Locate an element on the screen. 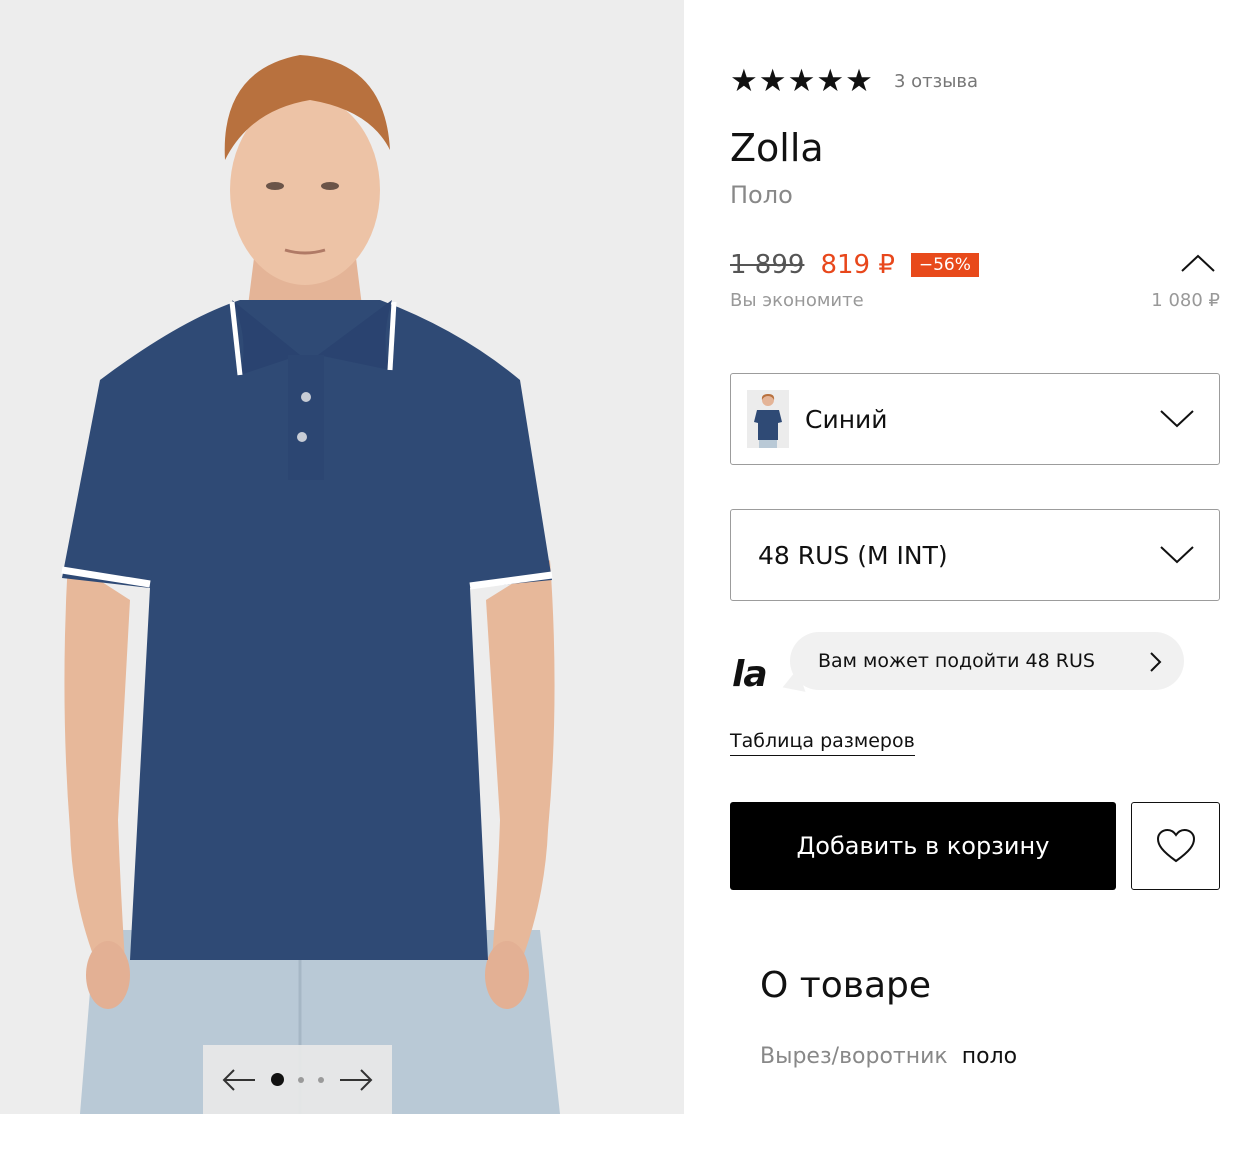  attribute-row: Вырез/воротник поло is located at coordinates (888, 1056).